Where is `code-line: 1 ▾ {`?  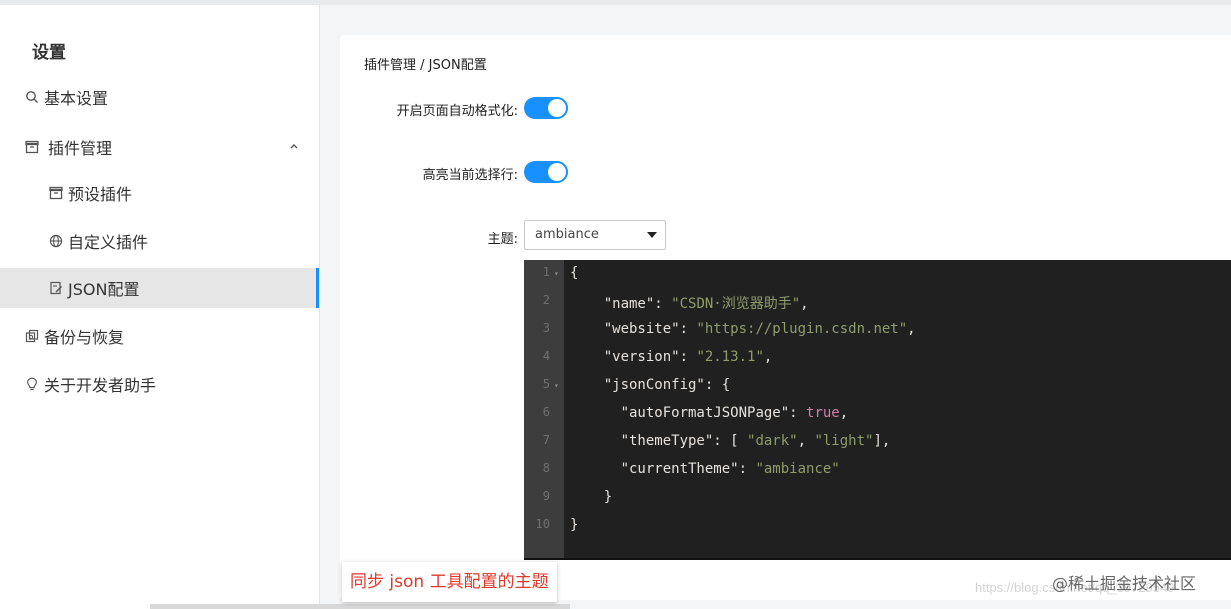 code-line: 1 ▾ { is located at coordinates (877, 279).